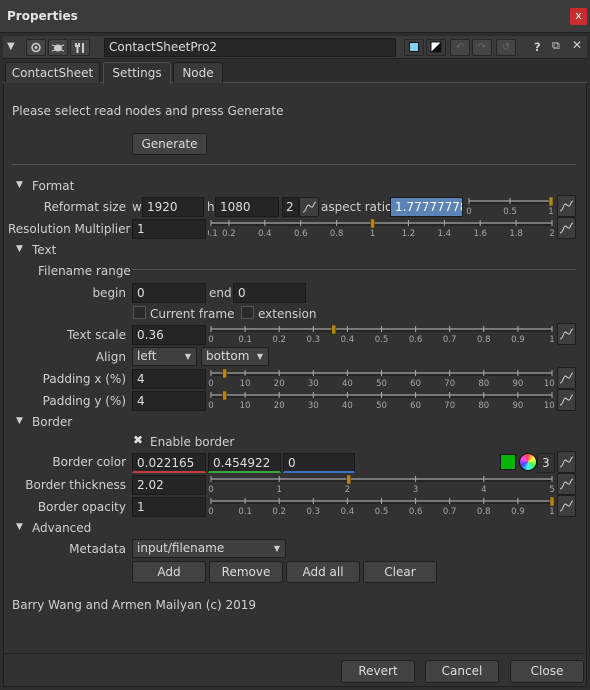  Describe the element at coordinates (80, 47) in the screenshot. I see `wrench-icon` at that location.